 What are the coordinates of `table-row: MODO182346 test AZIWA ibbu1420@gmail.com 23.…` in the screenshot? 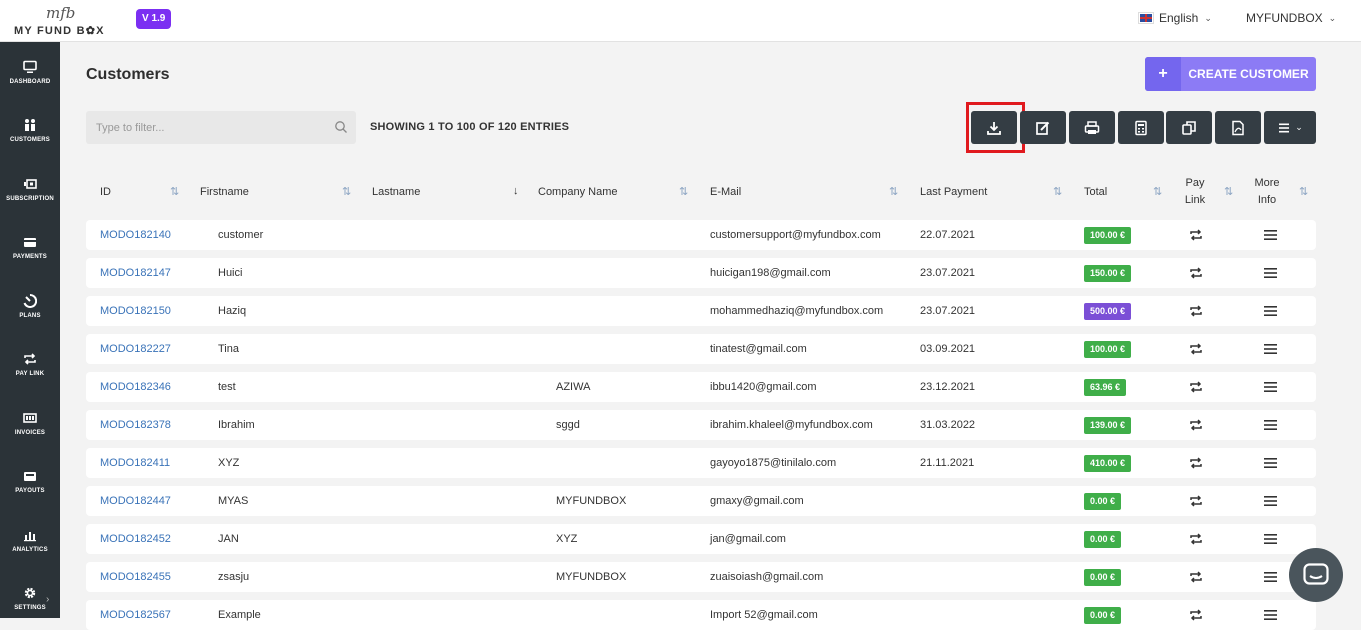 It's located at (701, 387).